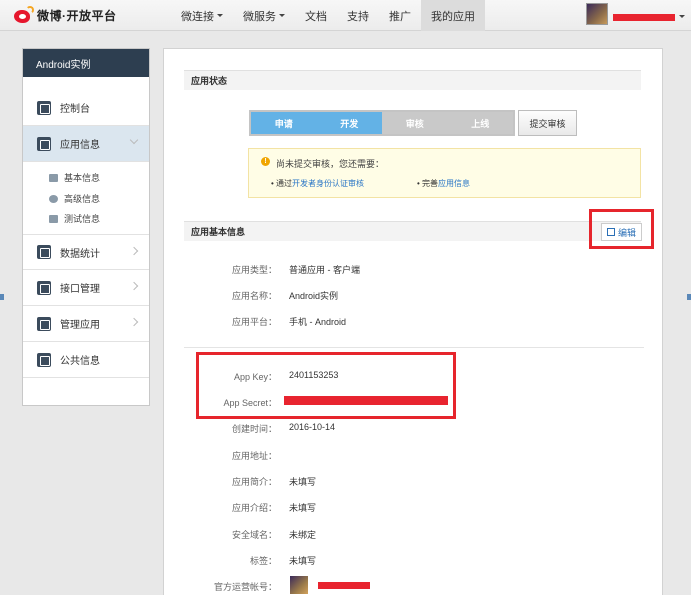  Describe the element at coordinates (254, 429) in the screenshot. I see `row-label: 创建时间：` at that location.